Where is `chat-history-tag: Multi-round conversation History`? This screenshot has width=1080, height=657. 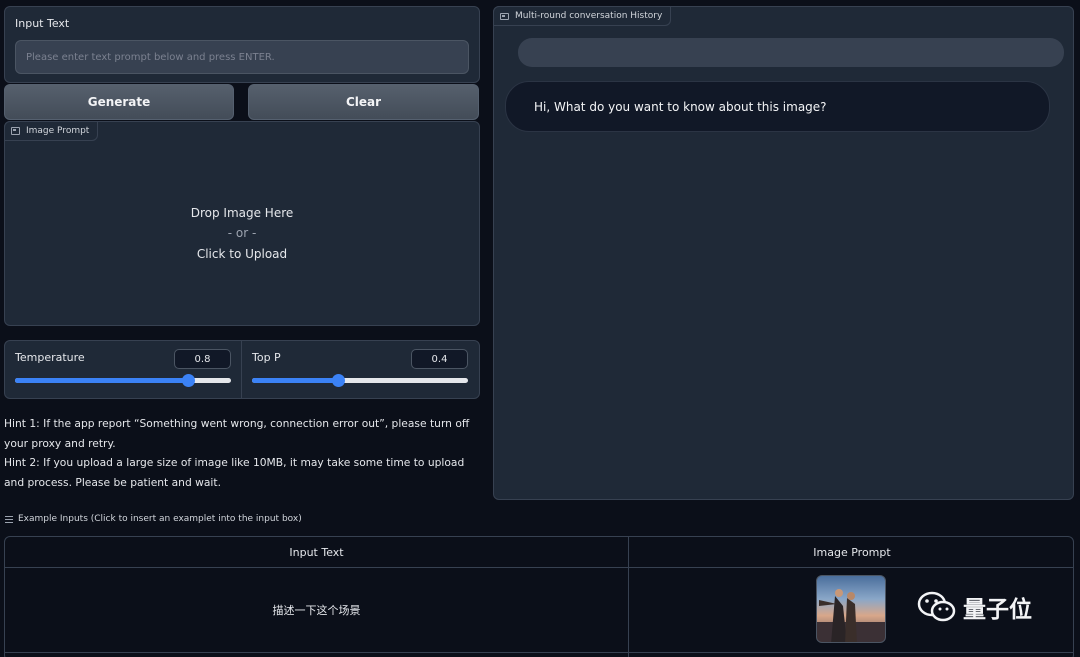 chat-history-tag: Multi-round conversation History is located at coordinates (582, 16).